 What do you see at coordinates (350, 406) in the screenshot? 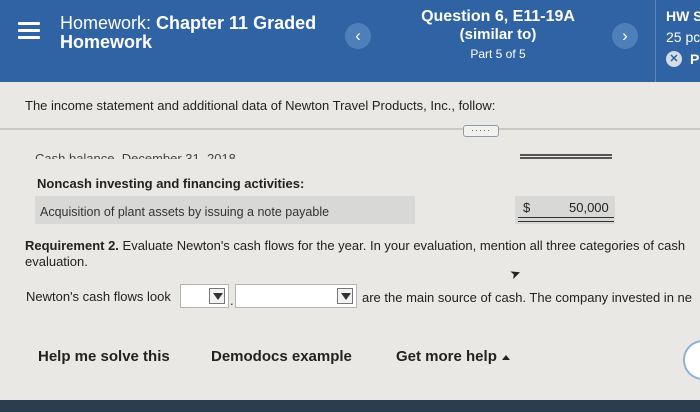
I see `bottom-bar` at bounding box center [350, 406].